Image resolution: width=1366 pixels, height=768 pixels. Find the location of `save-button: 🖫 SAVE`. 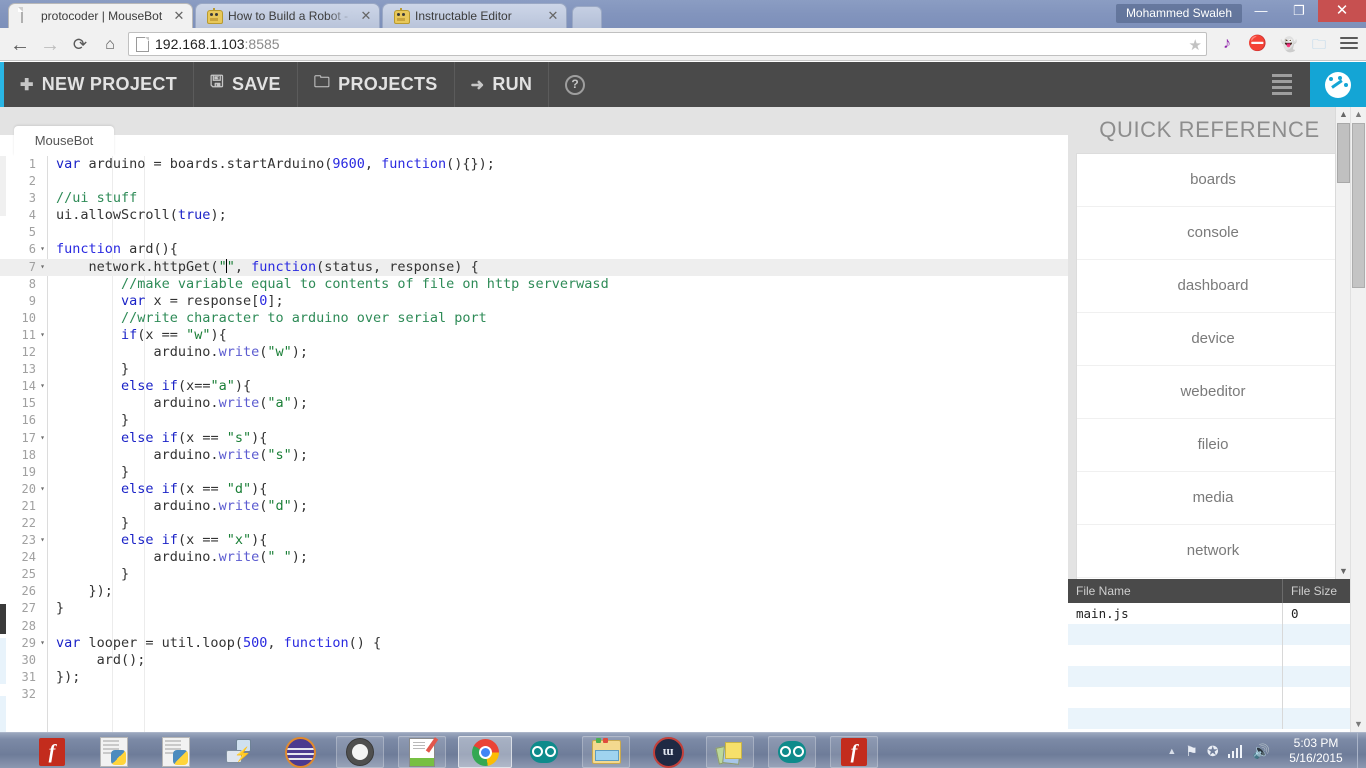

save-button: 🖫 SAVE is located at coordinates (246, 84).